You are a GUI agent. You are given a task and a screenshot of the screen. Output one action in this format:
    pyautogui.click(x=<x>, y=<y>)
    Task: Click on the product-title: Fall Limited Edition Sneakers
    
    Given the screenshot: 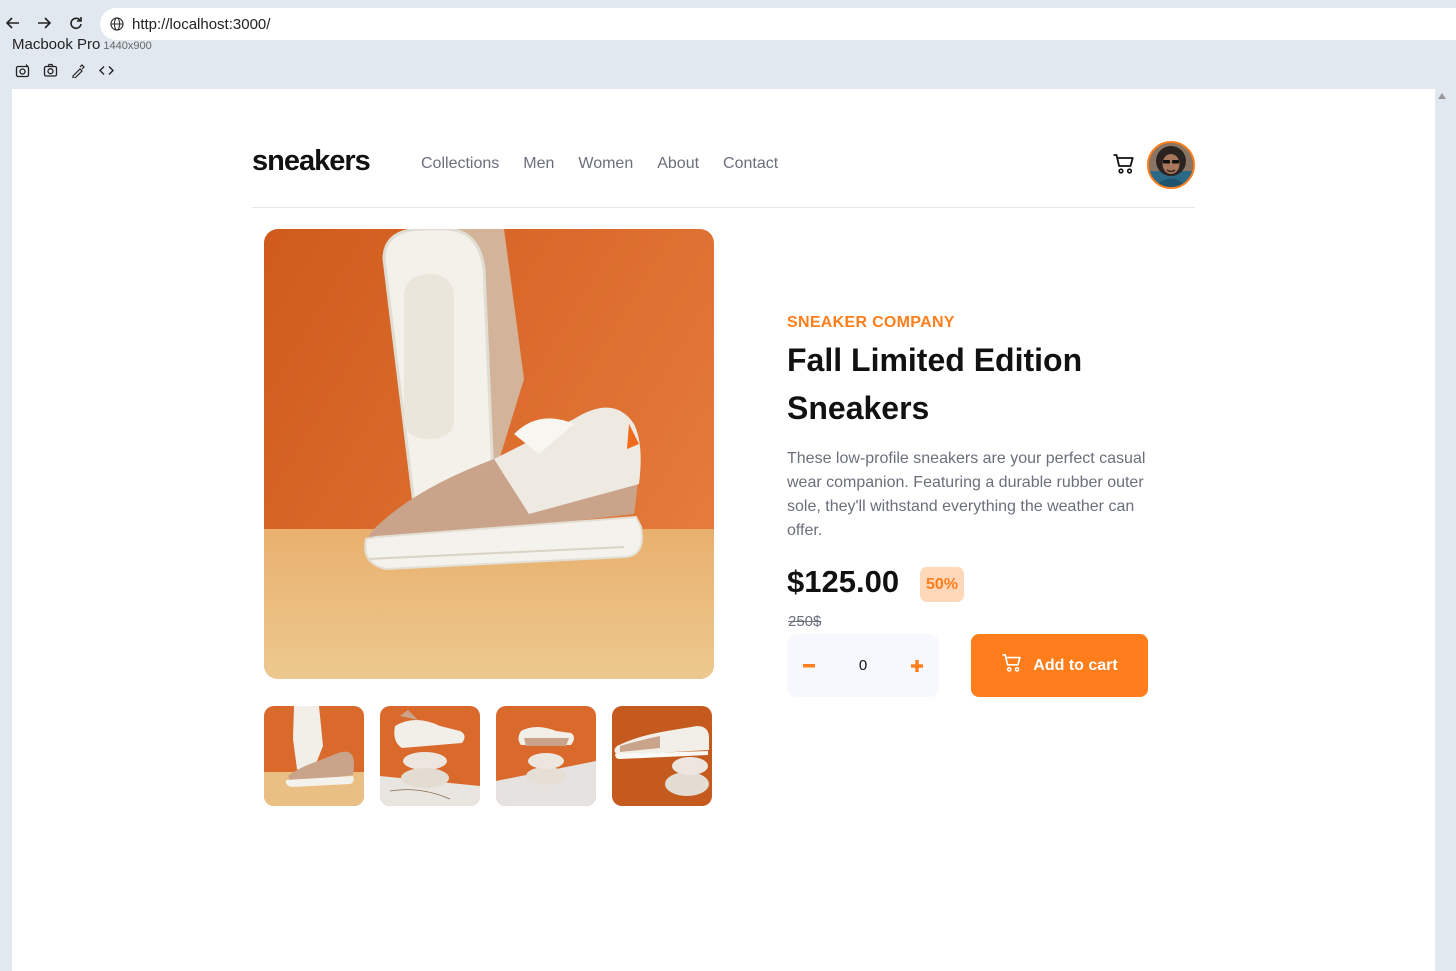 What is the action you would take?
    pyautogui.click(x=935, y=384)
    